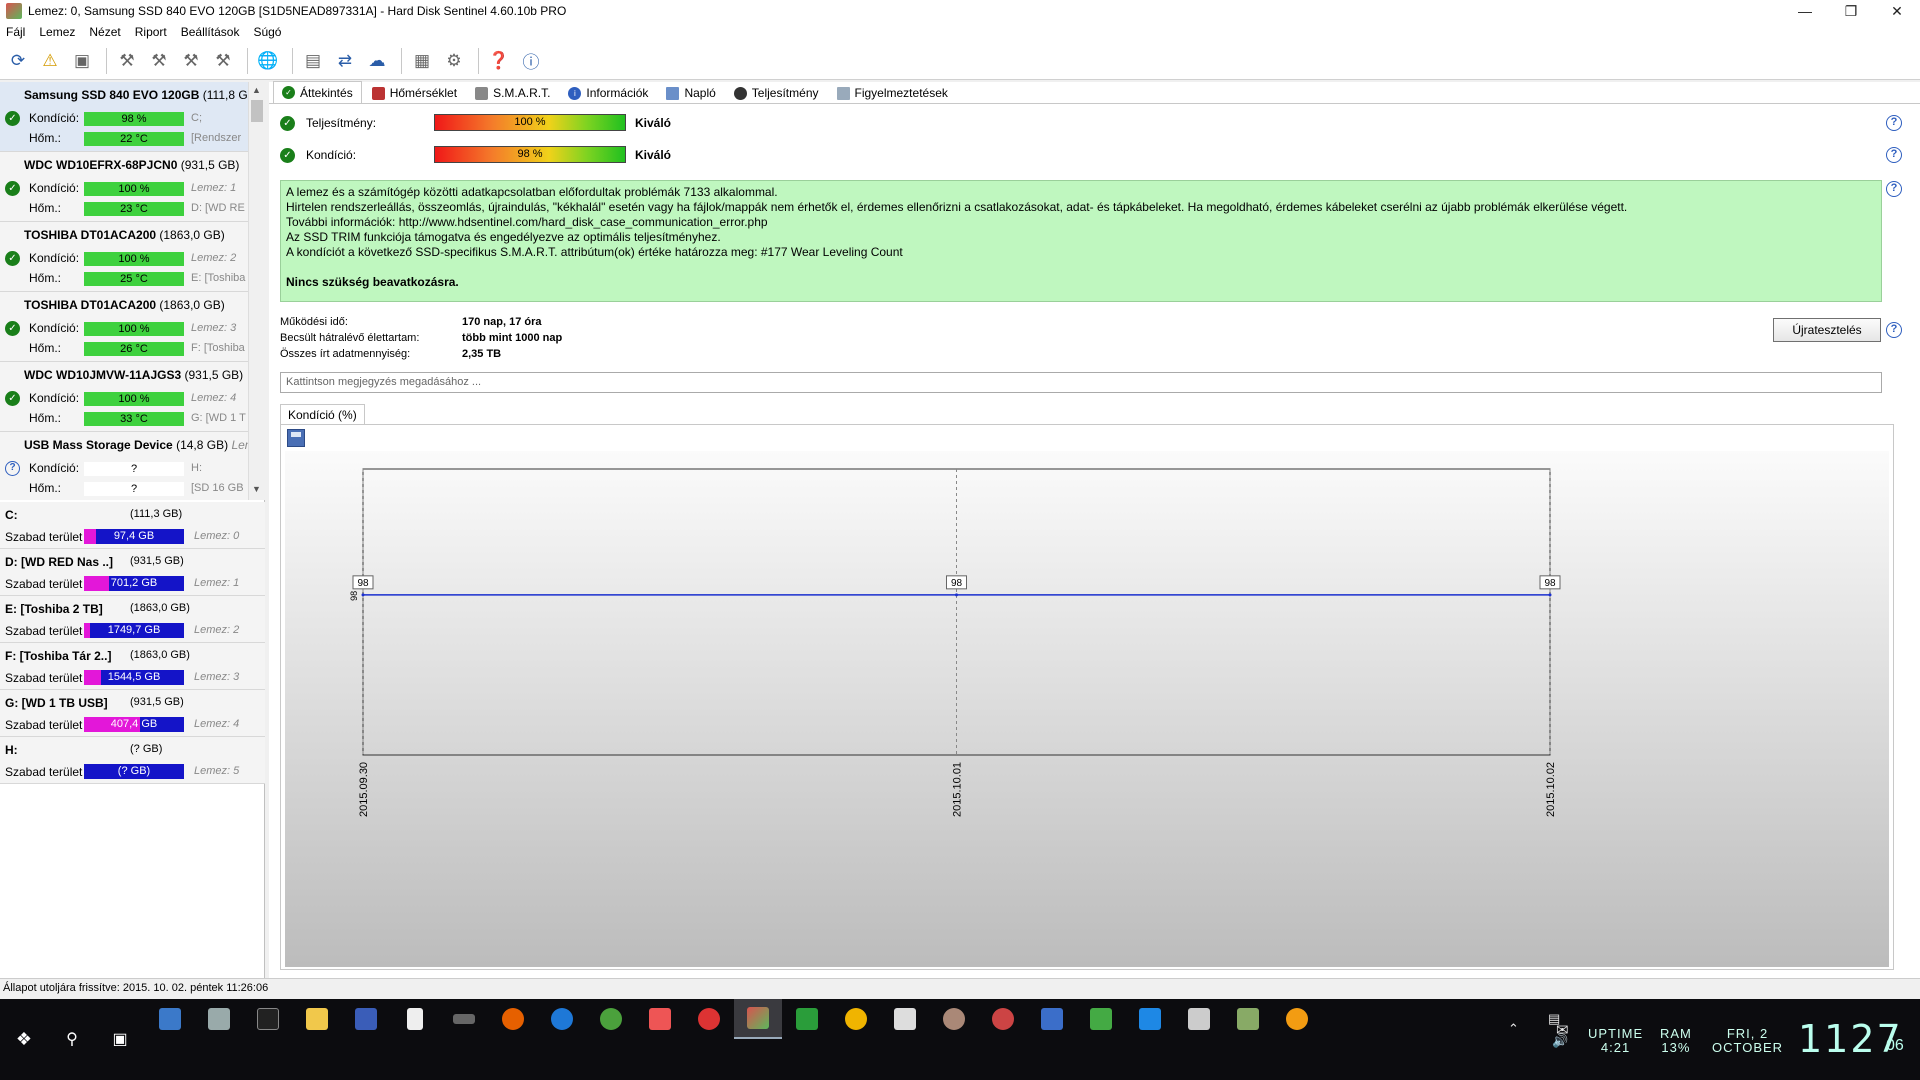 The image size is (1920, 1080). What do you see at coordinates (423, 93) in the screenshot?
I see `tab-label: Hőmérséklet` at bounding box center [423, 93].